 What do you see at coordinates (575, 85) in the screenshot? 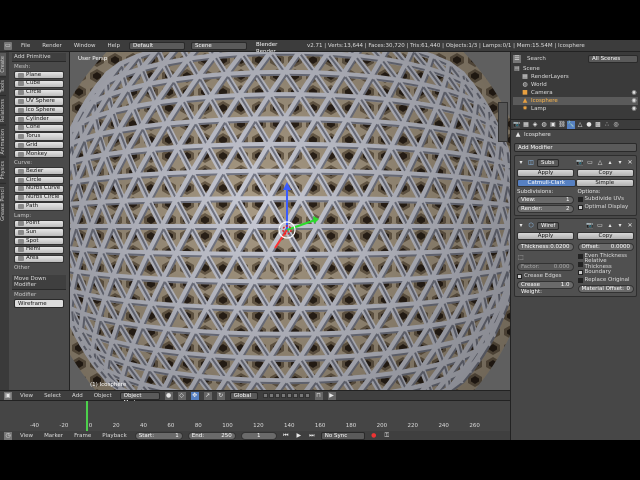
I see `outliner-item-world: ◍ World` at bounding box center [575, 85].